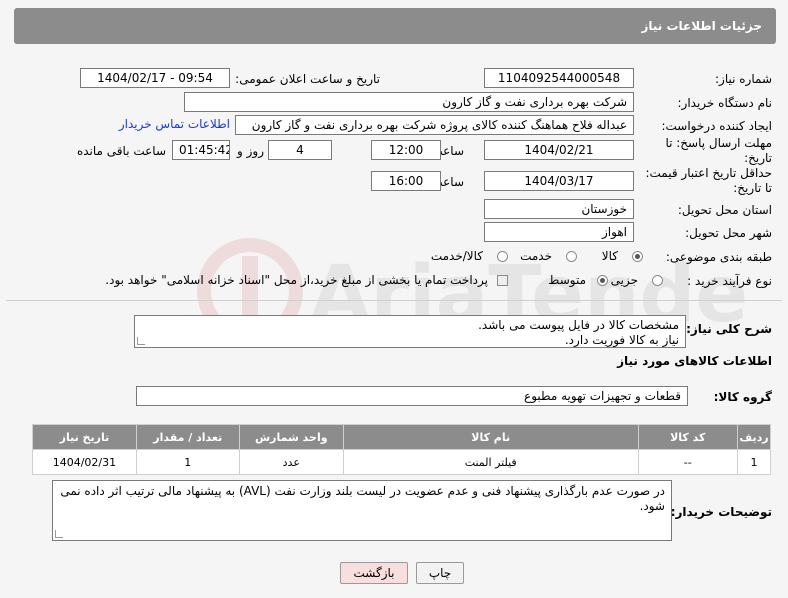 Image resolution: width=788 pixels, height=598 pixels. I want to click on reply-days-label: روز و, so click(250, 151).